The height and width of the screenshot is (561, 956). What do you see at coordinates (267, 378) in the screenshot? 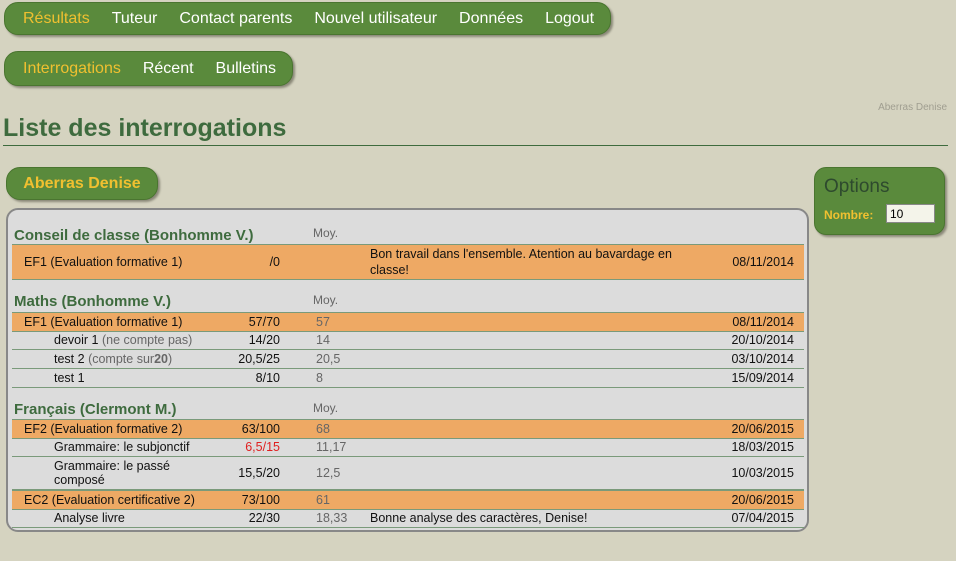
I see `note: 8/10` at bounding box center [267, 378].